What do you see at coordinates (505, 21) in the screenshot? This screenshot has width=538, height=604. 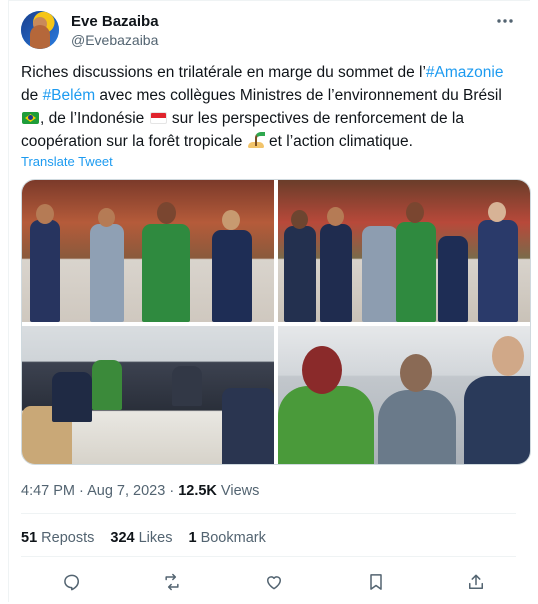 I see `more-icon` at bounding box center [505, 21].